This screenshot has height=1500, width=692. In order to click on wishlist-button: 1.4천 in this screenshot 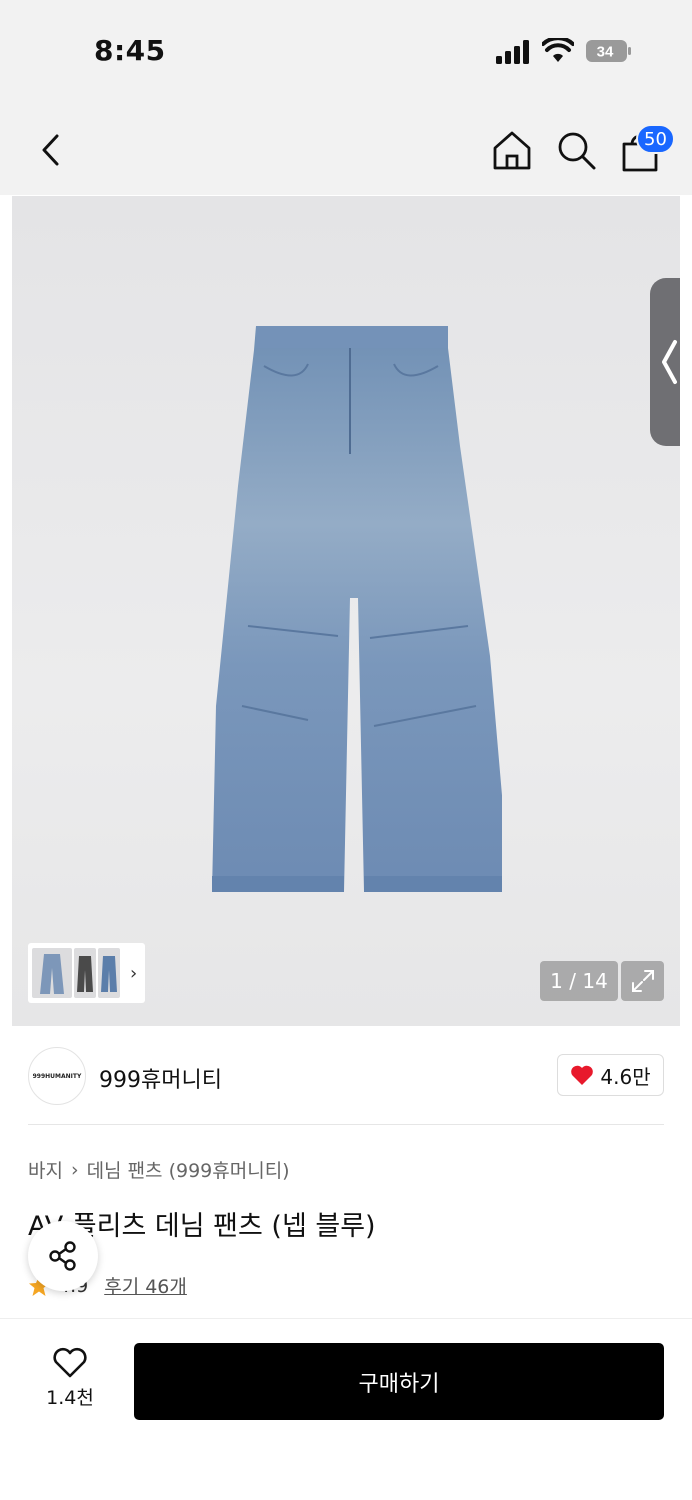, I will do `click(70, 1378)`.